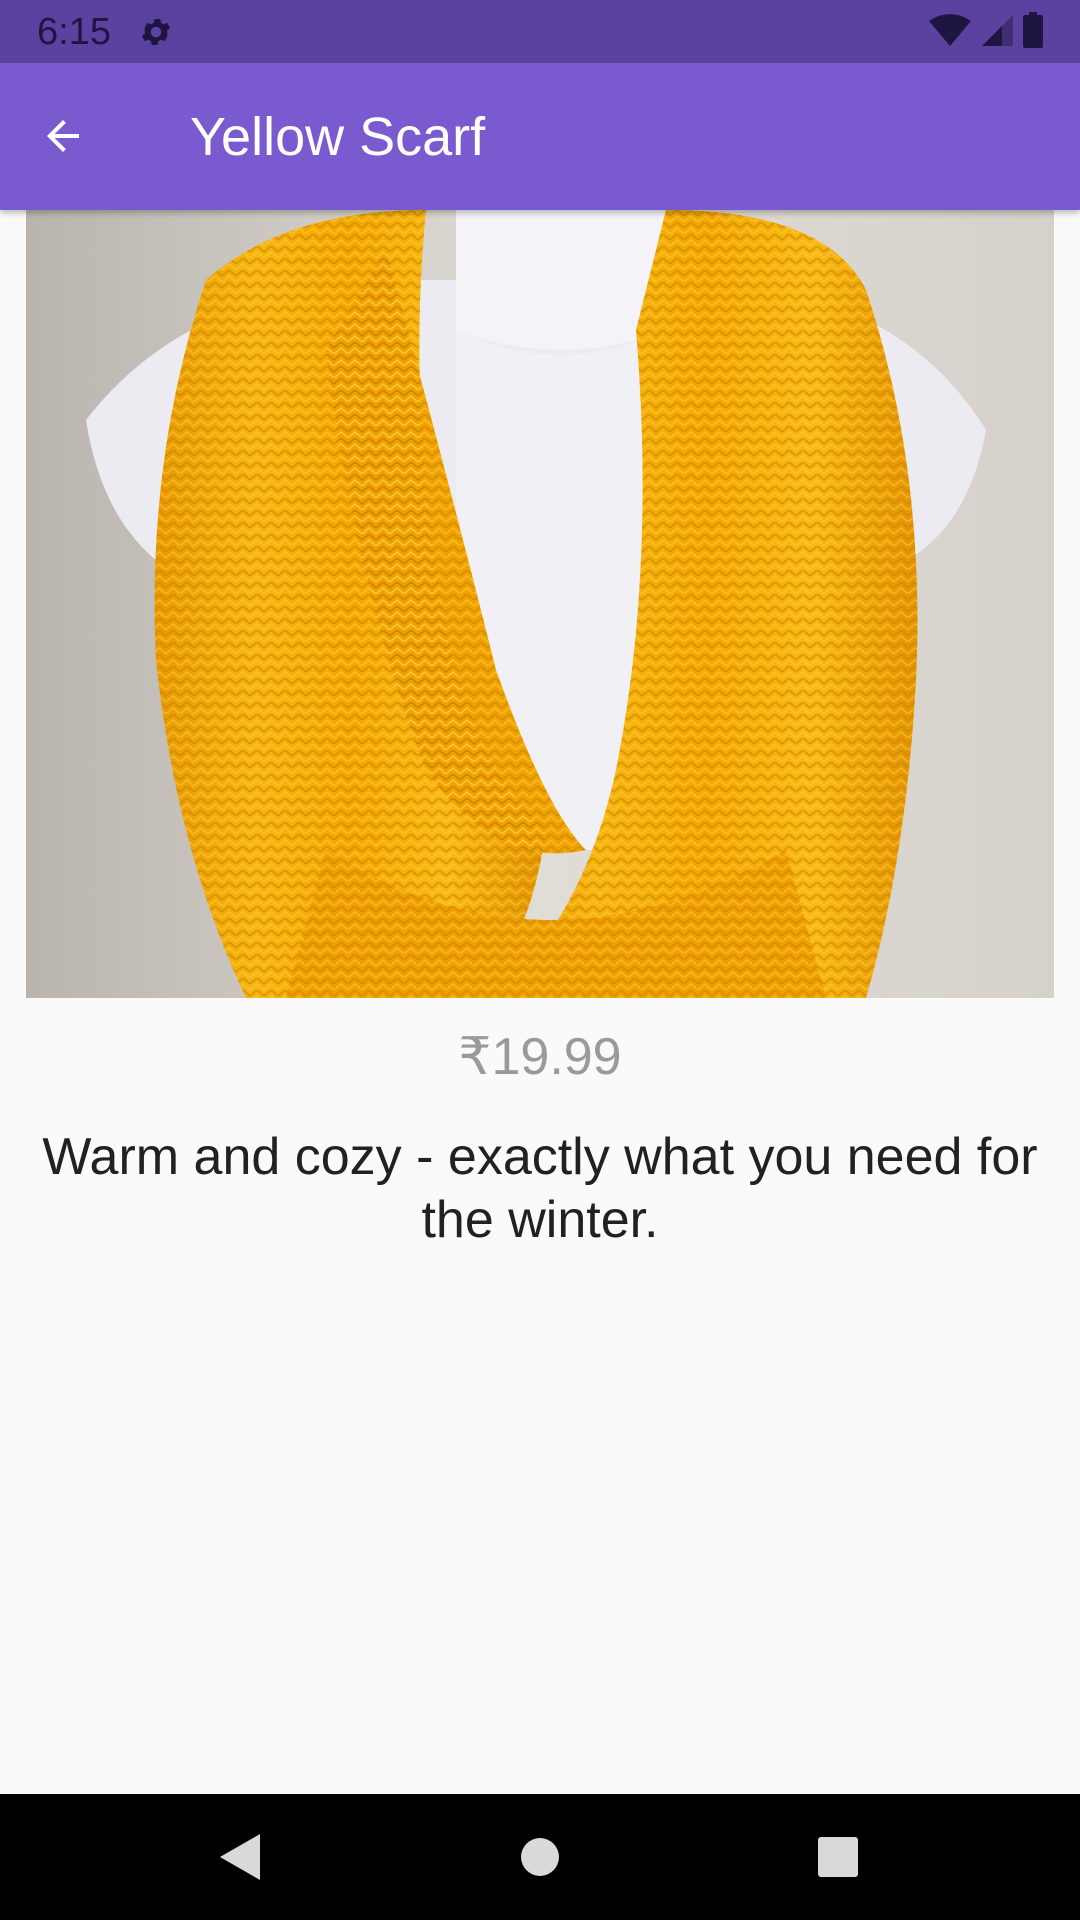 The image size is (1080, 1920). What do you see at coordinates (74, 32) in the screenshot?
I see `status-time: 6:15` at bounding box center [74, 32].